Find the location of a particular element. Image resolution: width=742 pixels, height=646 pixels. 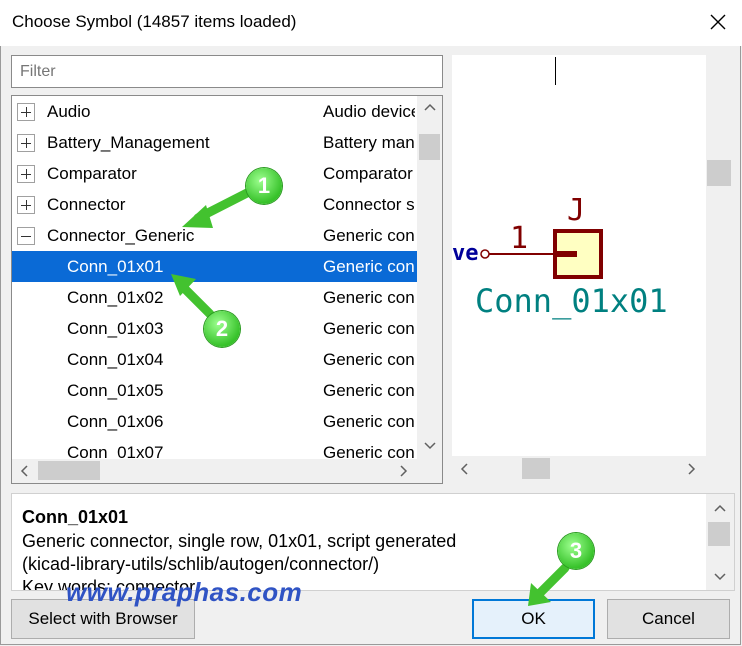

scroll-corner is located at coordinates (429, 471).